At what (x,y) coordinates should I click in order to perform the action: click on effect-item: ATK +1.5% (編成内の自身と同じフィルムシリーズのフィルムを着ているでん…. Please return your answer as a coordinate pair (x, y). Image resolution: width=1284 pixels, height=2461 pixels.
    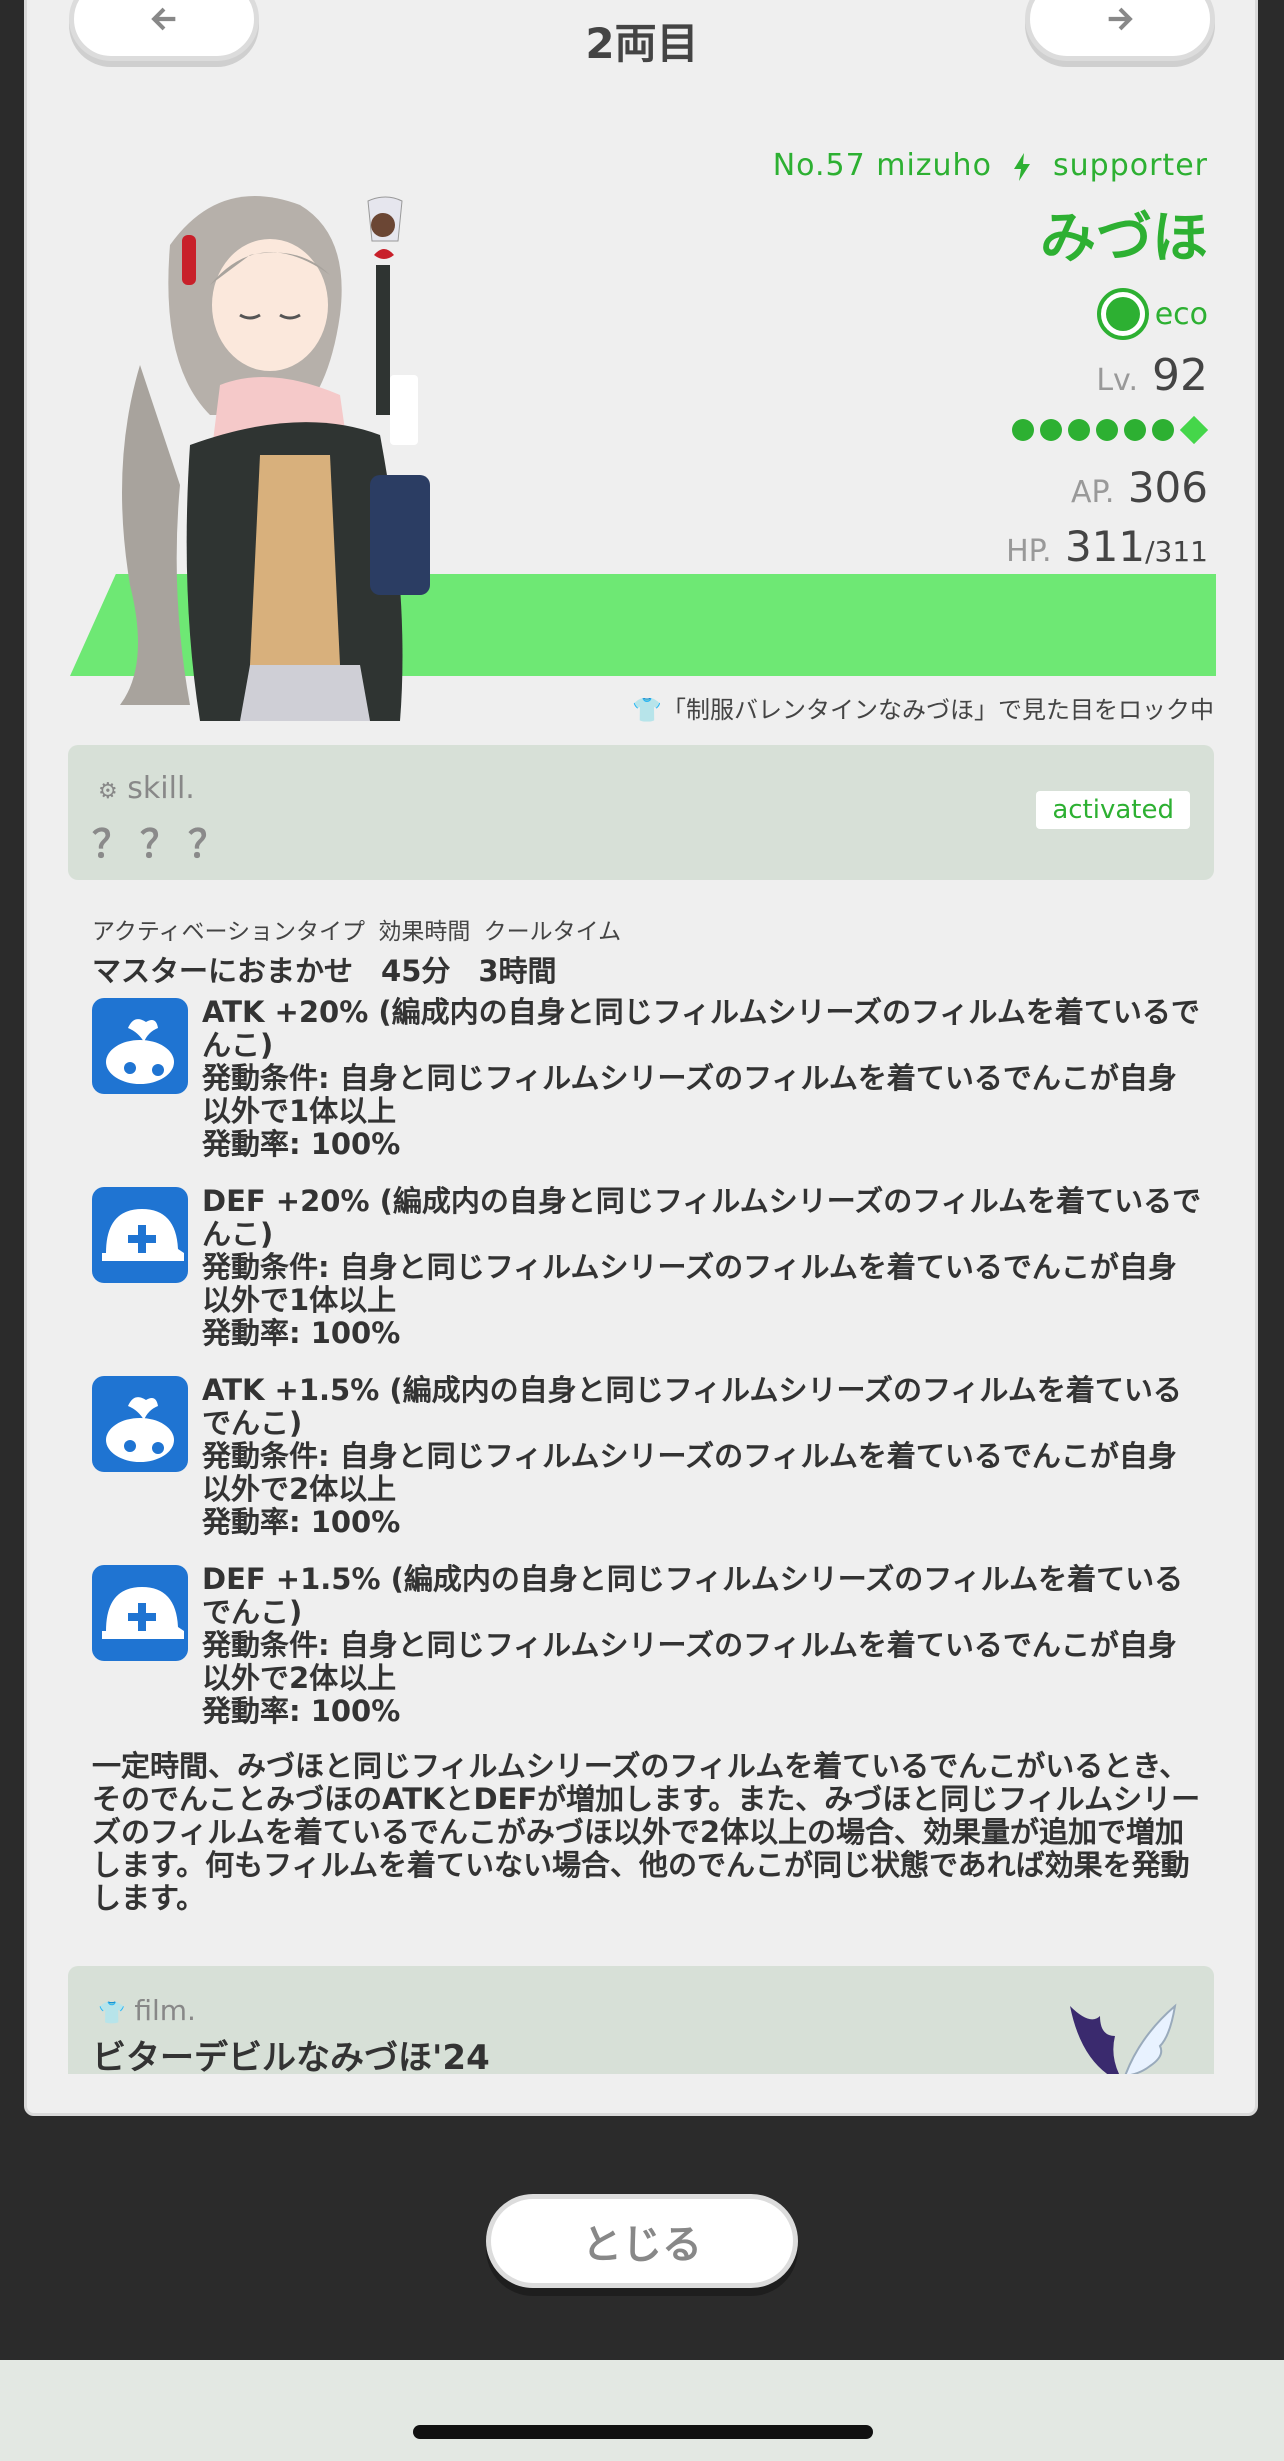
    Looking at the image, I should click on (647, 1459).